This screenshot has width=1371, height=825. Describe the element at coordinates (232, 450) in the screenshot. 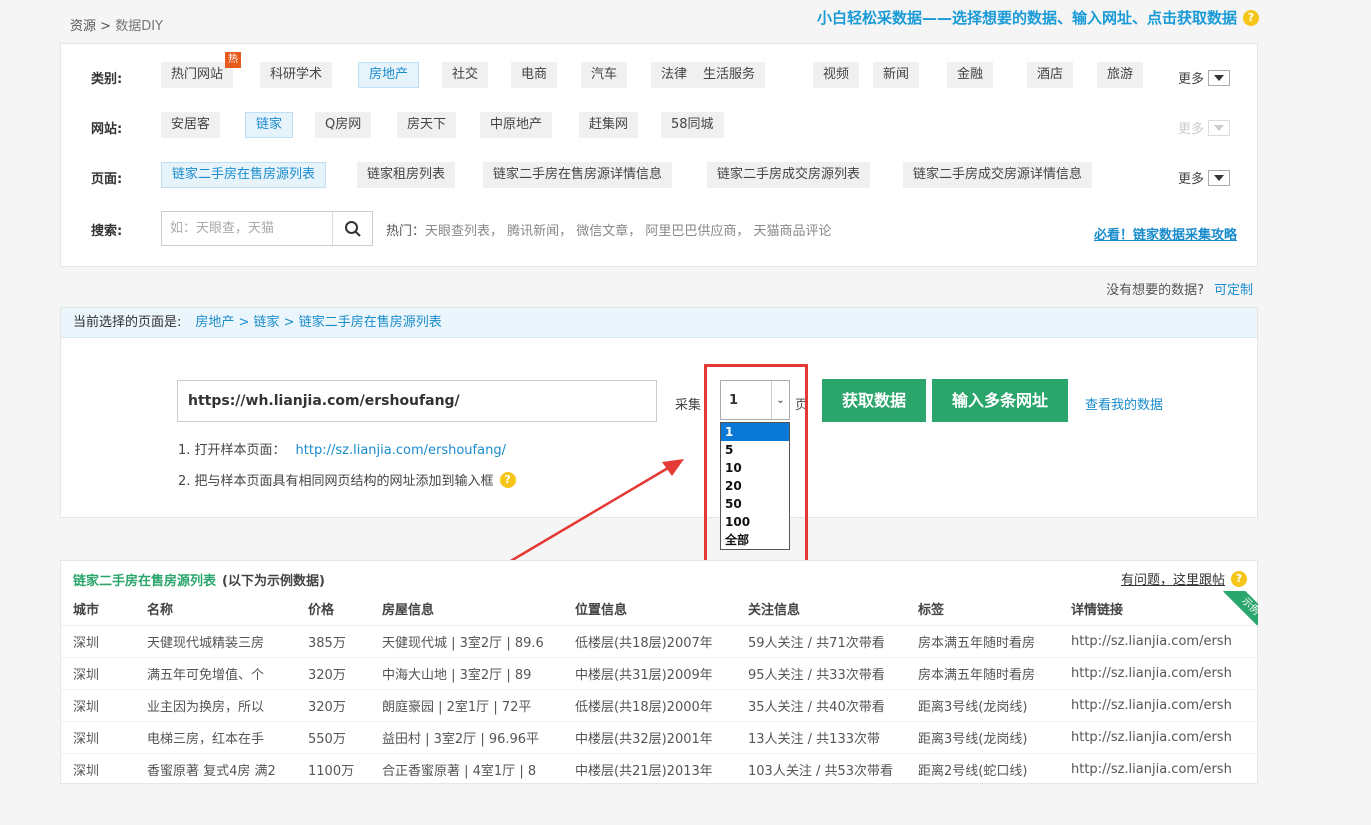

I see `step-1-text: 1. 打开样本页面：` at that location.